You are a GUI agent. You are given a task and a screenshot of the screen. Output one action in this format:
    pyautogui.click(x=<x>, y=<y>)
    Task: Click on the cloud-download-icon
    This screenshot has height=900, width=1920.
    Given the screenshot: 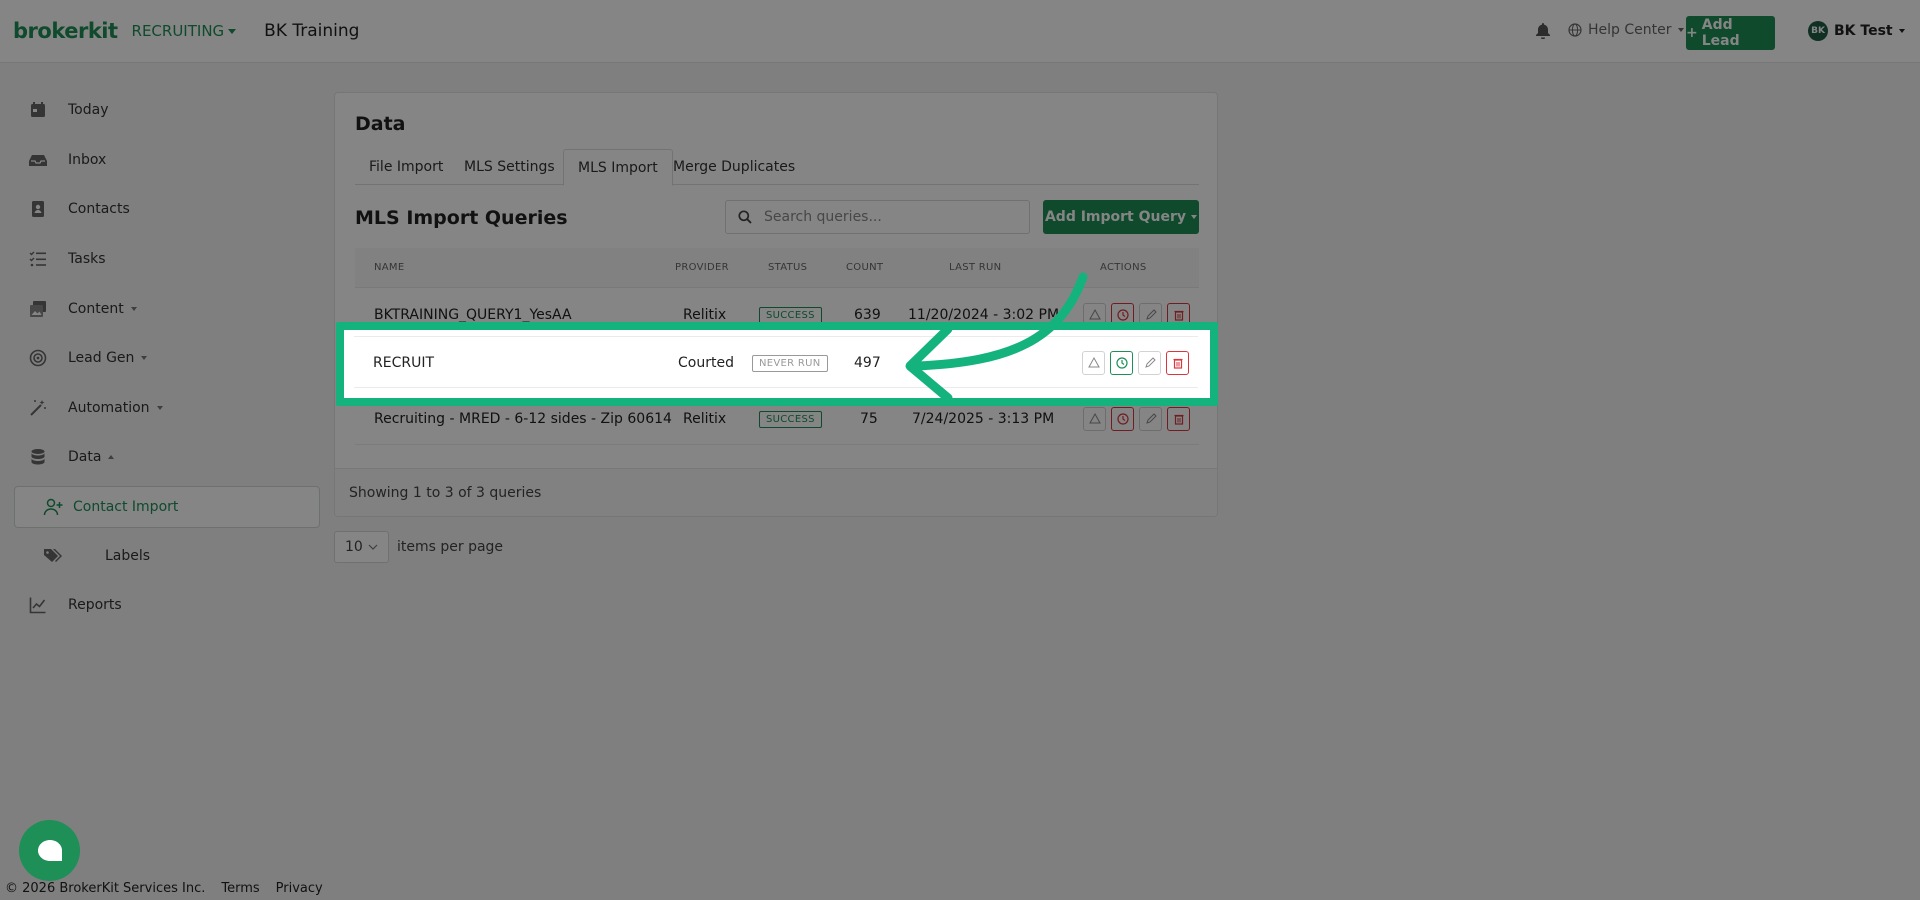 What is the action you would take?
    pyautogui.click(x=1094, y=418)
    